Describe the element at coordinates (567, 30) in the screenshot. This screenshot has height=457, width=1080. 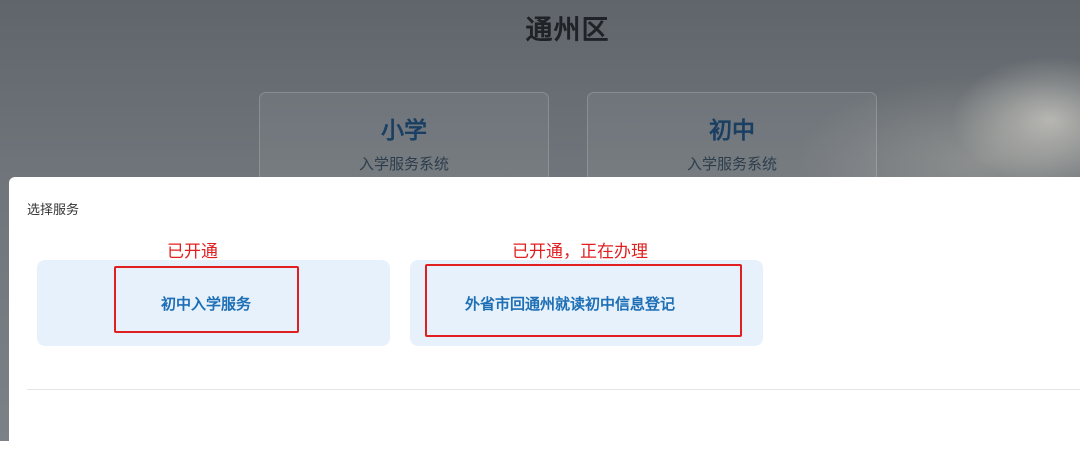
I see `page-title: 通州区` at that location.